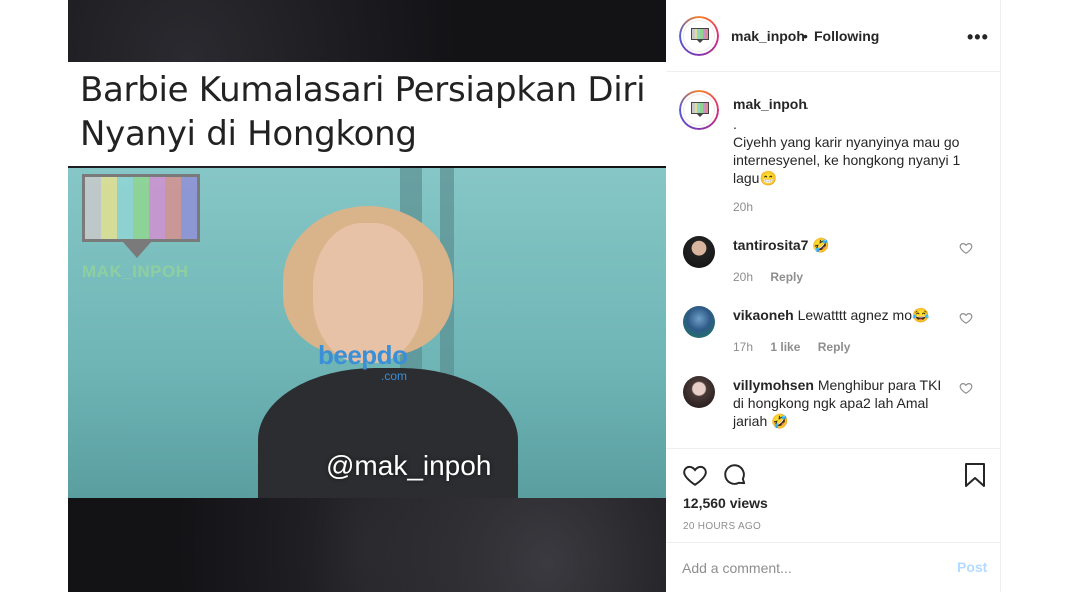  What do you see at coordinates (807, 104) in the screenshot?
I see `caption-username-suffix: .` at bounding box center [807, 104].